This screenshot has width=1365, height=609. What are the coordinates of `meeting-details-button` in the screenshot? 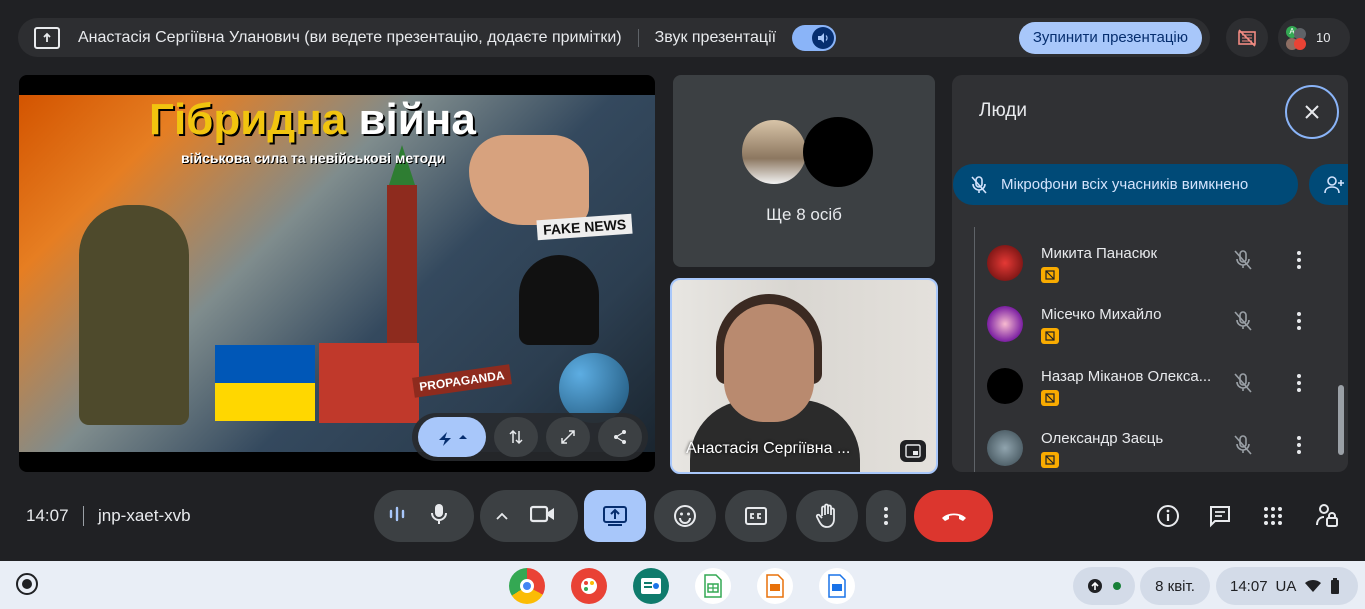 It's located at (1168, 516).